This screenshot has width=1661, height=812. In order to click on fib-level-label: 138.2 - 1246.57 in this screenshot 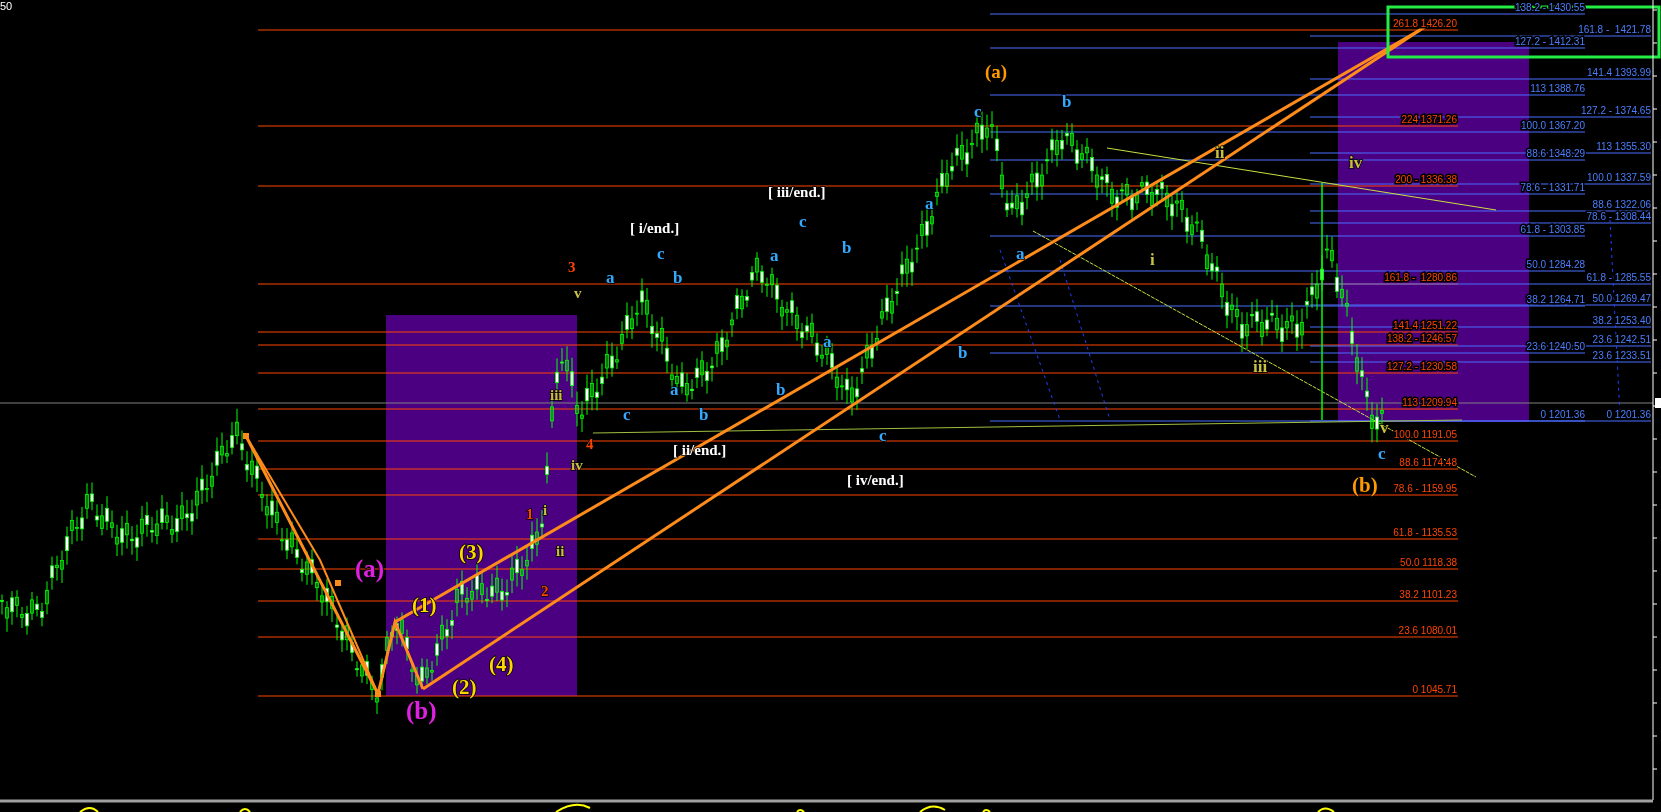, I will do `click(1421, 338)`.